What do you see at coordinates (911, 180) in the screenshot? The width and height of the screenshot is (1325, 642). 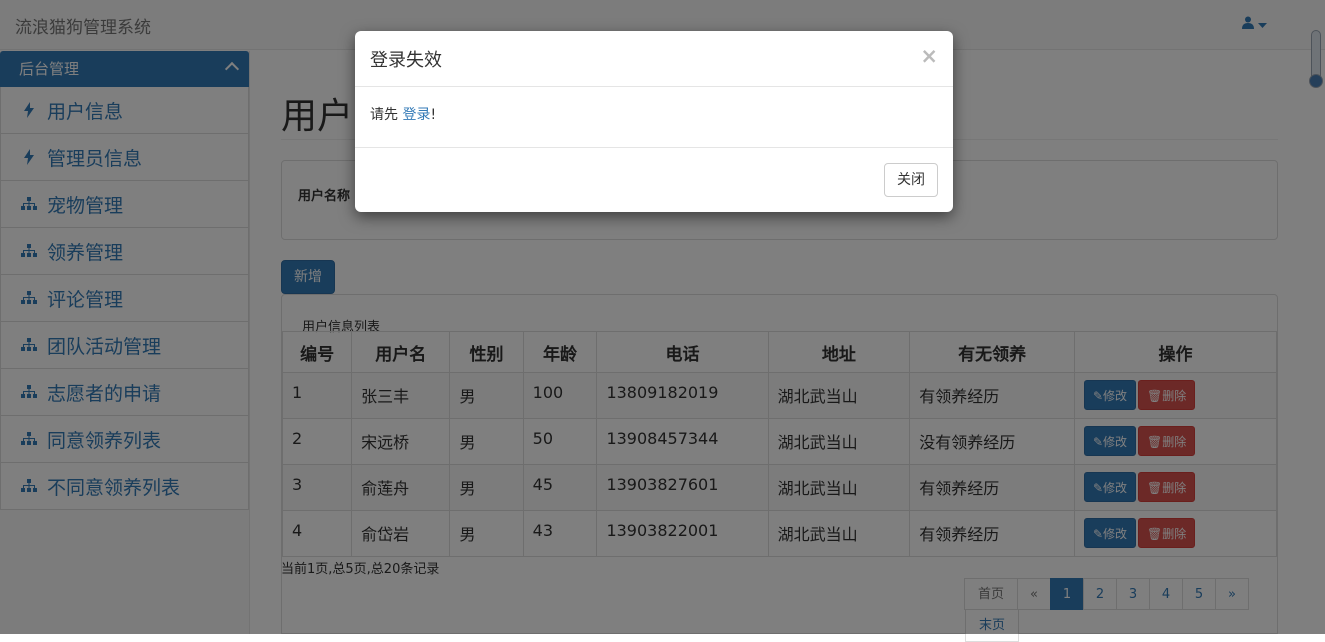 I see `modal-close-button: 关闭` at bounding box center [911, 180].